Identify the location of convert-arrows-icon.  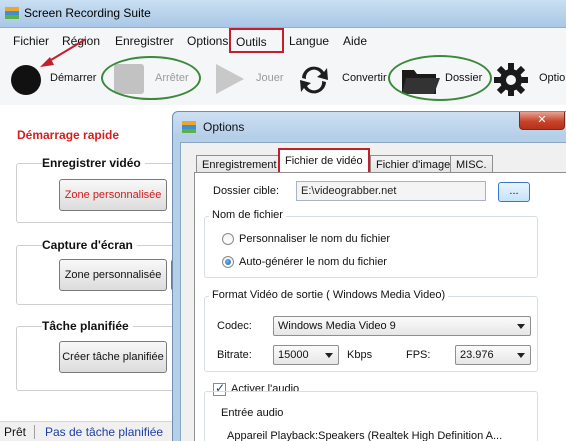
(314, 80).